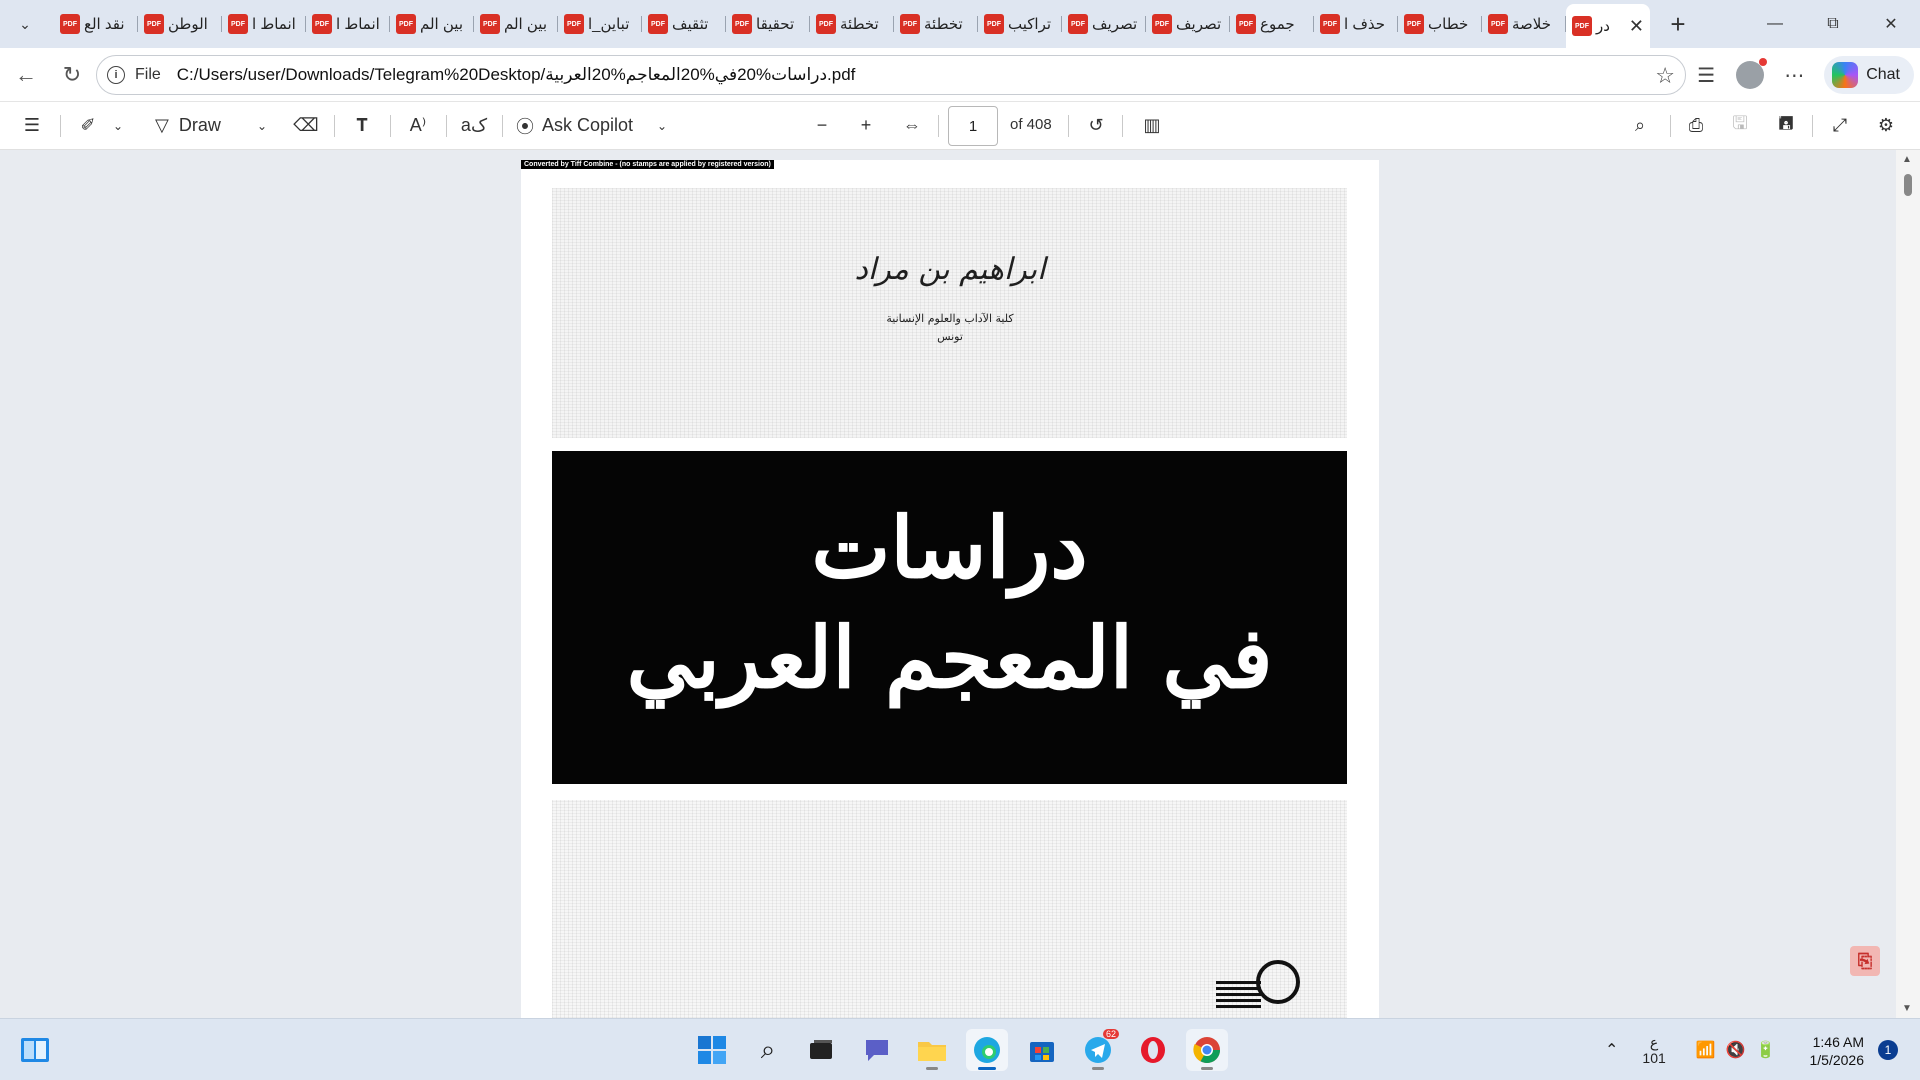  I want to click on tab-active: PDF در ✕, so click(1608, 26).